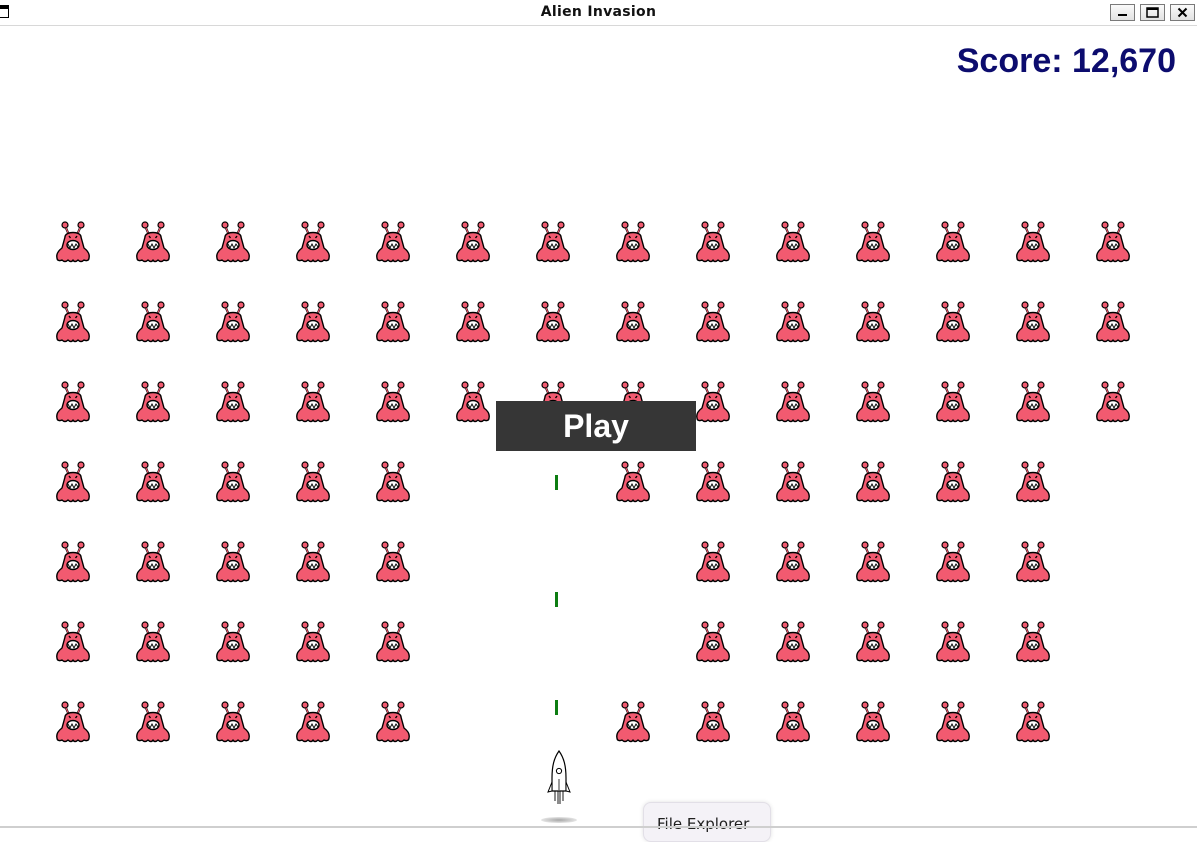 The height and width of the screenshot is (842, 1197). I want to click on rocket-ship-icon, so click(559, 776).